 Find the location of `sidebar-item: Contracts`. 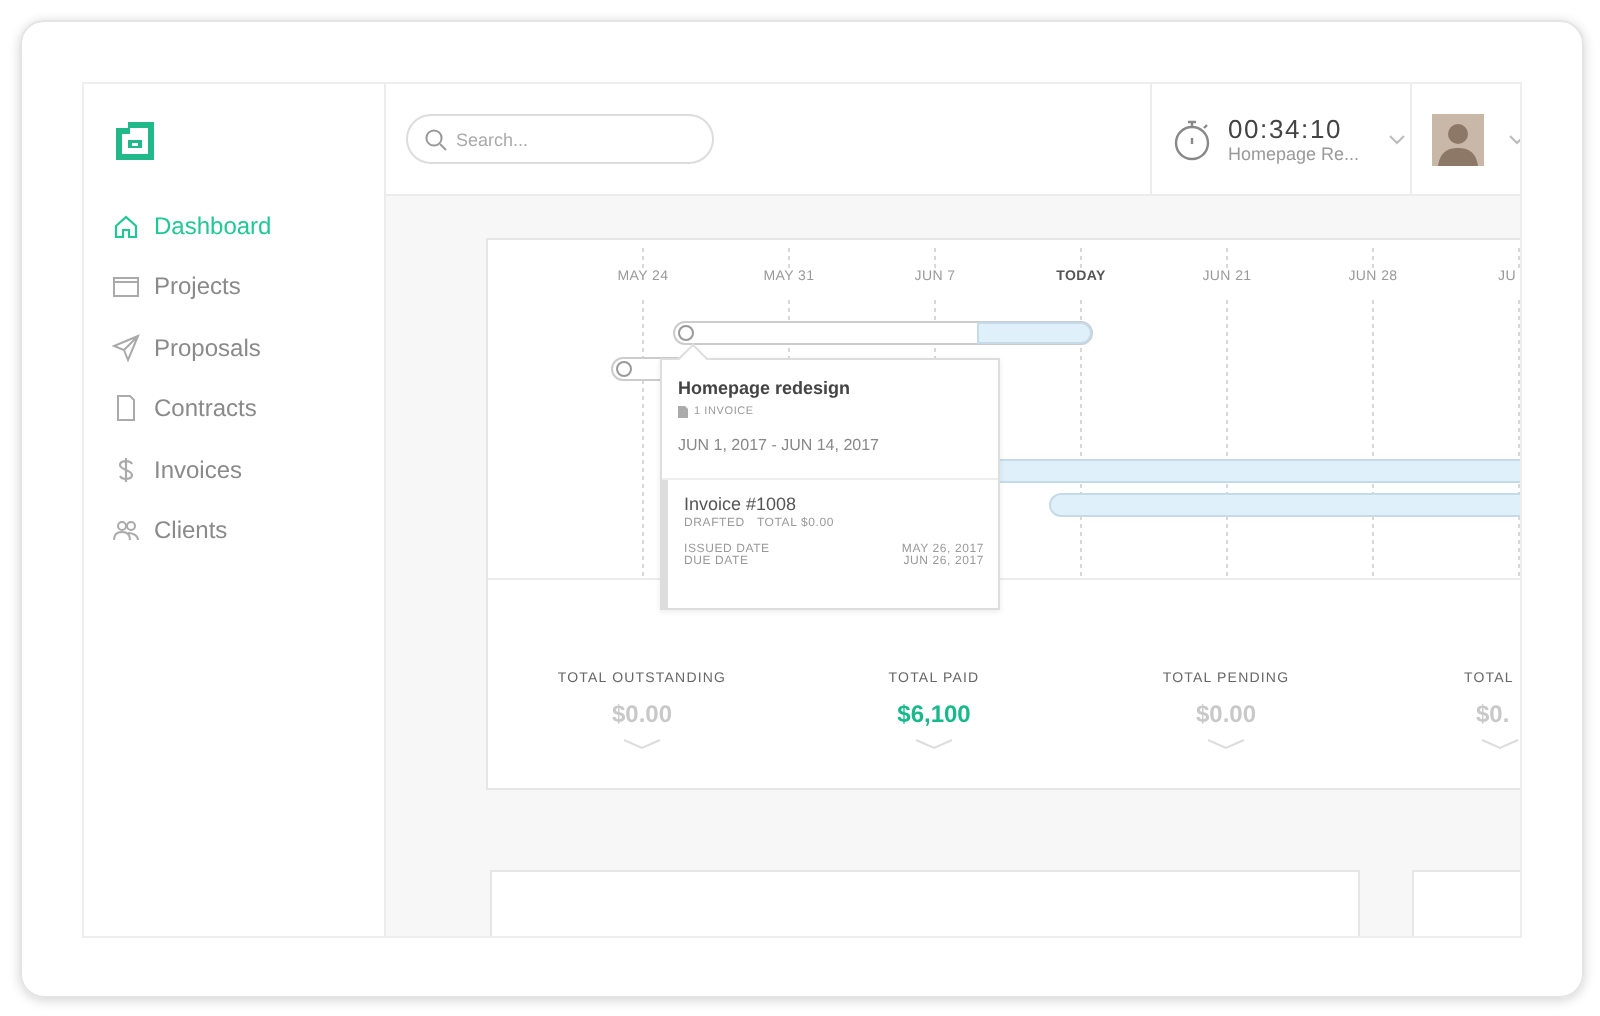

sidebar-item: Contracts is located at coordinates (248, 408).